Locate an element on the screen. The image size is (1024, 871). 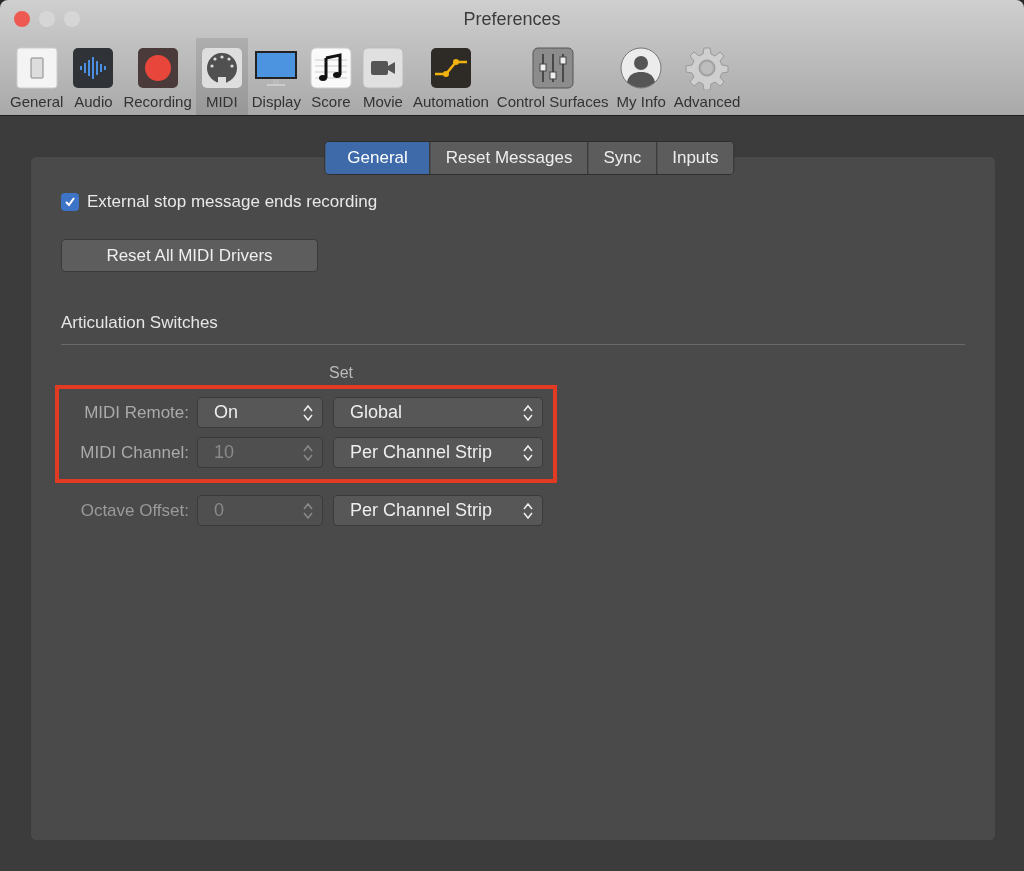
toolbar-tab: Advanced is located at coordinates (707, 76).